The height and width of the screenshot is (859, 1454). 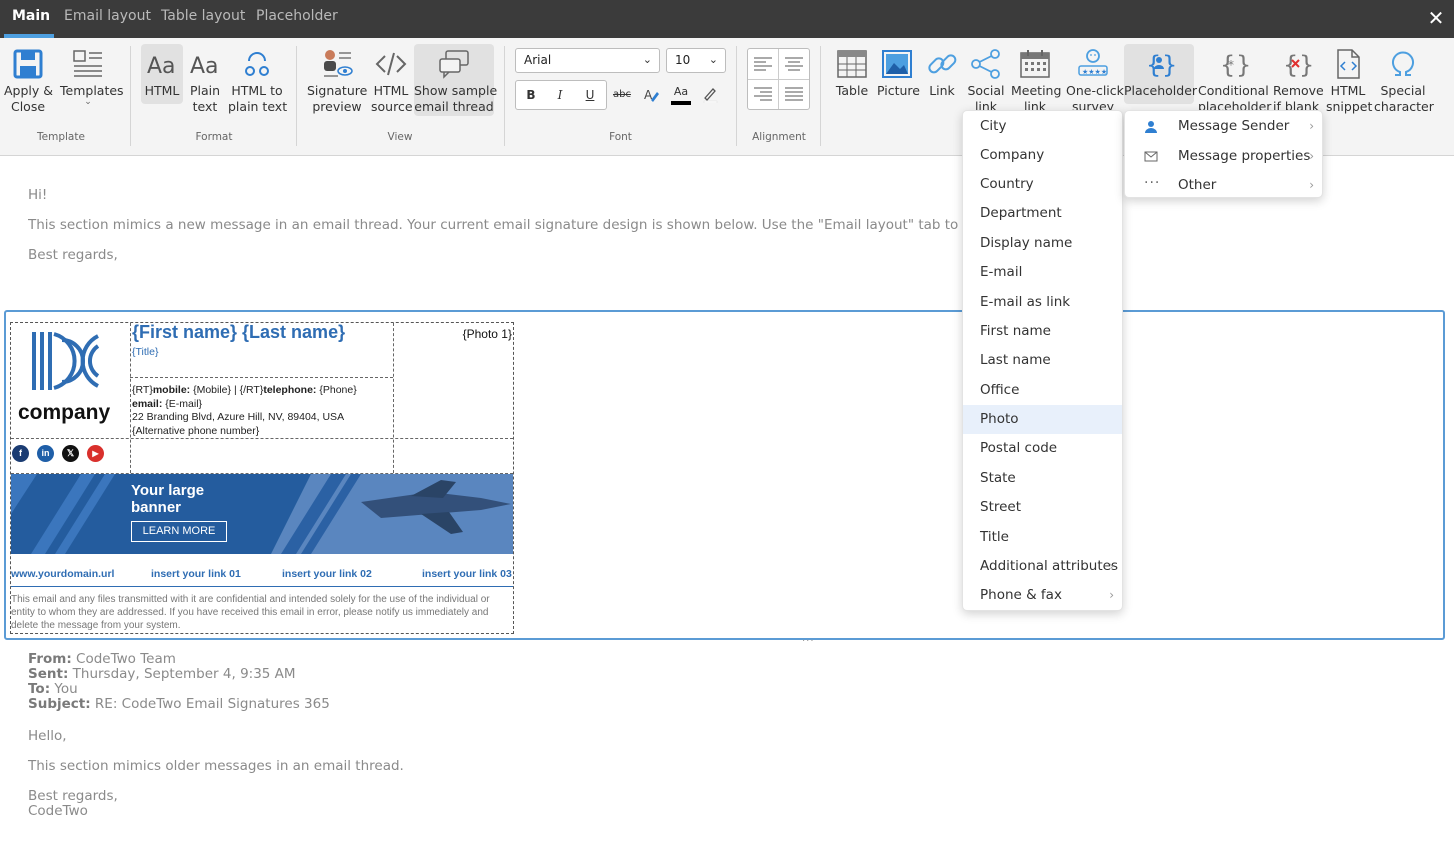 What do you see at coordinates (38, 195) in the screenshot?
I see `new-message-greeting: Hi!` at bounding box center [38, 195].